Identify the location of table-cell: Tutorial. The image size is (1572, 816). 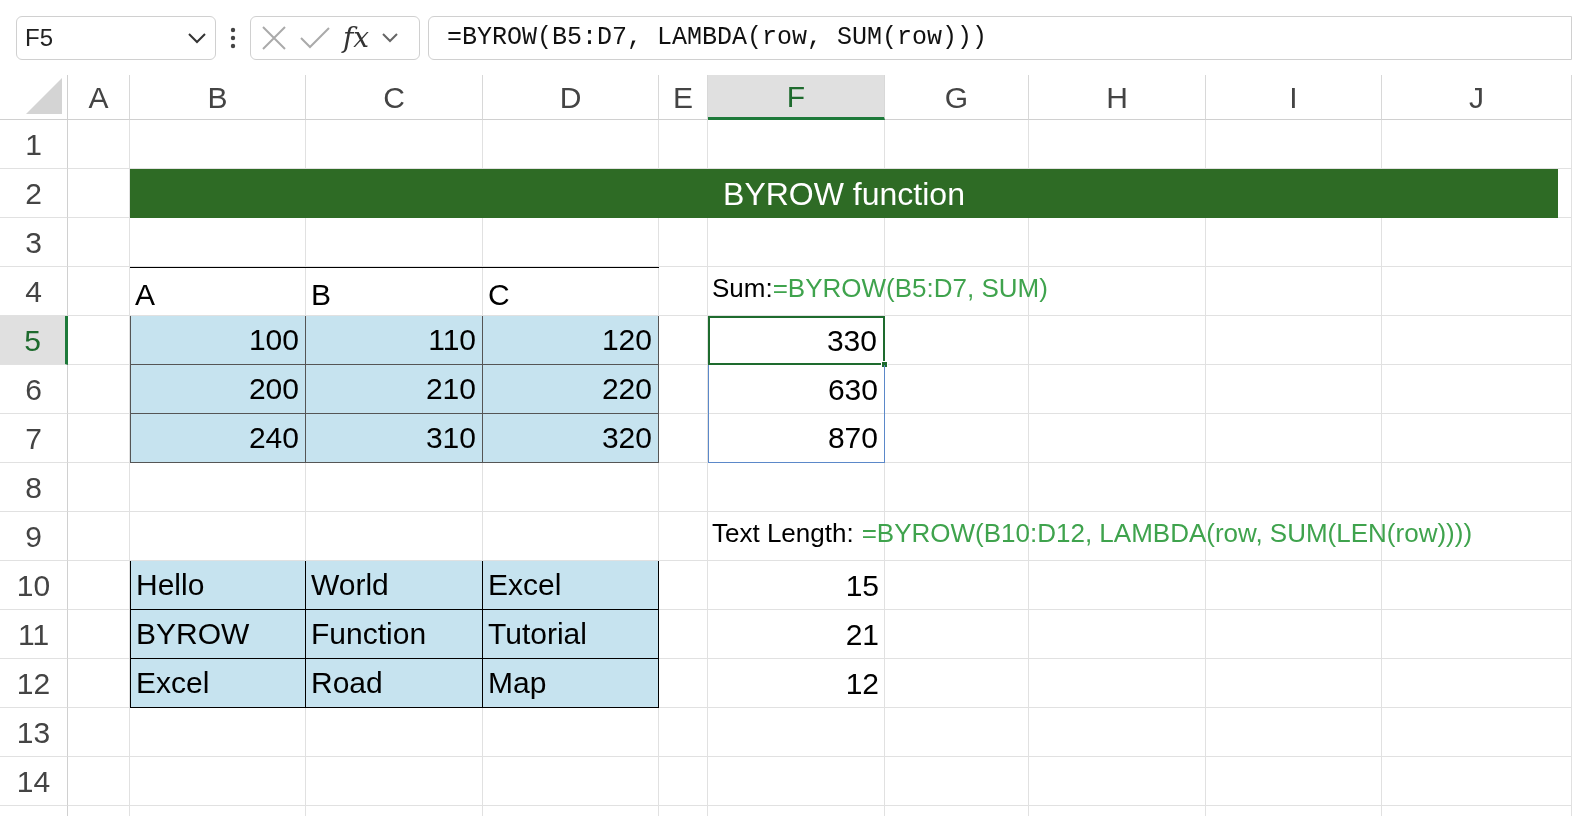
(571, 634).